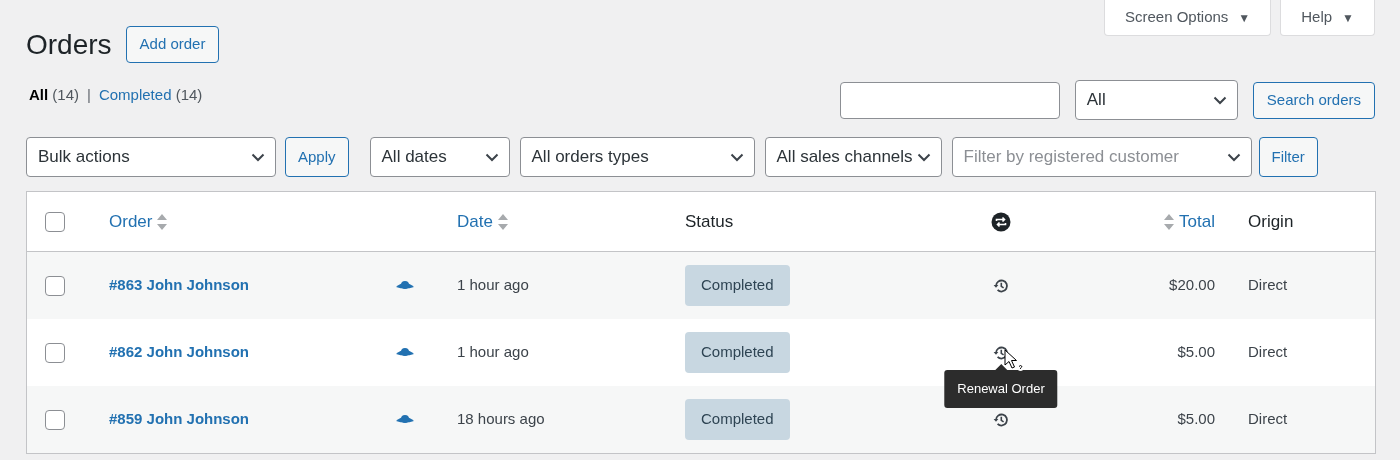 The width and height of the screenshot is (1400, 460). What do you see at coordinates (1101, 157) in the screenshot?
I see `filter-select: Filter by registered customer` at bounding box center [1101, 157].